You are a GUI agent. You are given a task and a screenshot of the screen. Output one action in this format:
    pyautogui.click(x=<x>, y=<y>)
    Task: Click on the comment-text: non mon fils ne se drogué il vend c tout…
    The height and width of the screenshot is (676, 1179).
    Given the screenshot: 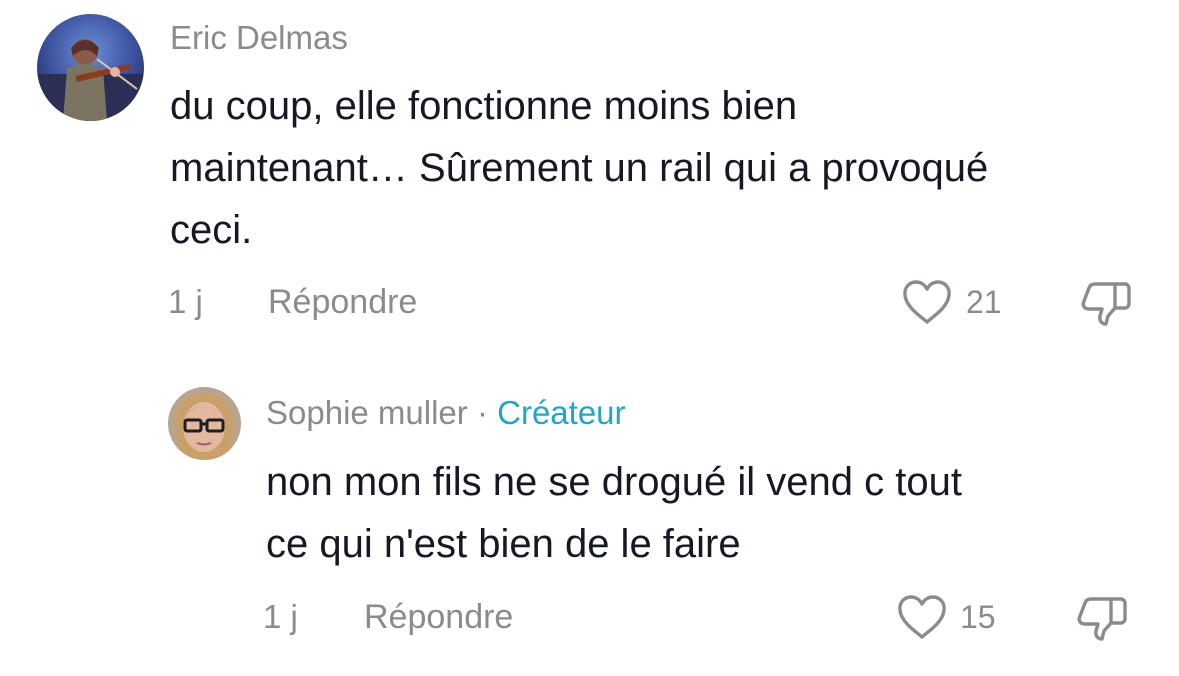 What is the action you would take?
    pyautogui.click(x=614, y=513)
    